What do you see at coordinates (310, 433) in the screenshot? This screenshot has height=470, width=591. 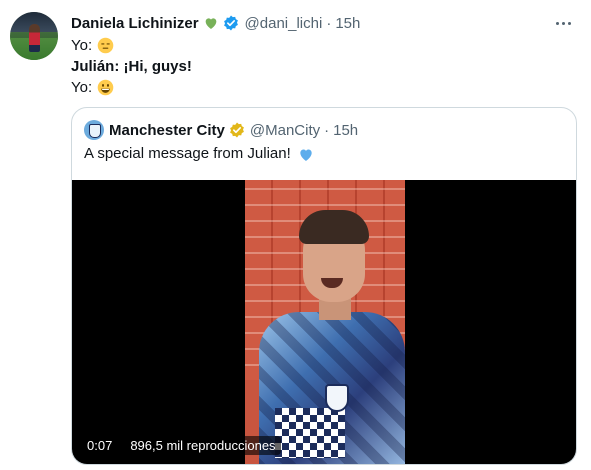 I see `shirt-checks` at bounding box center [310, 433].